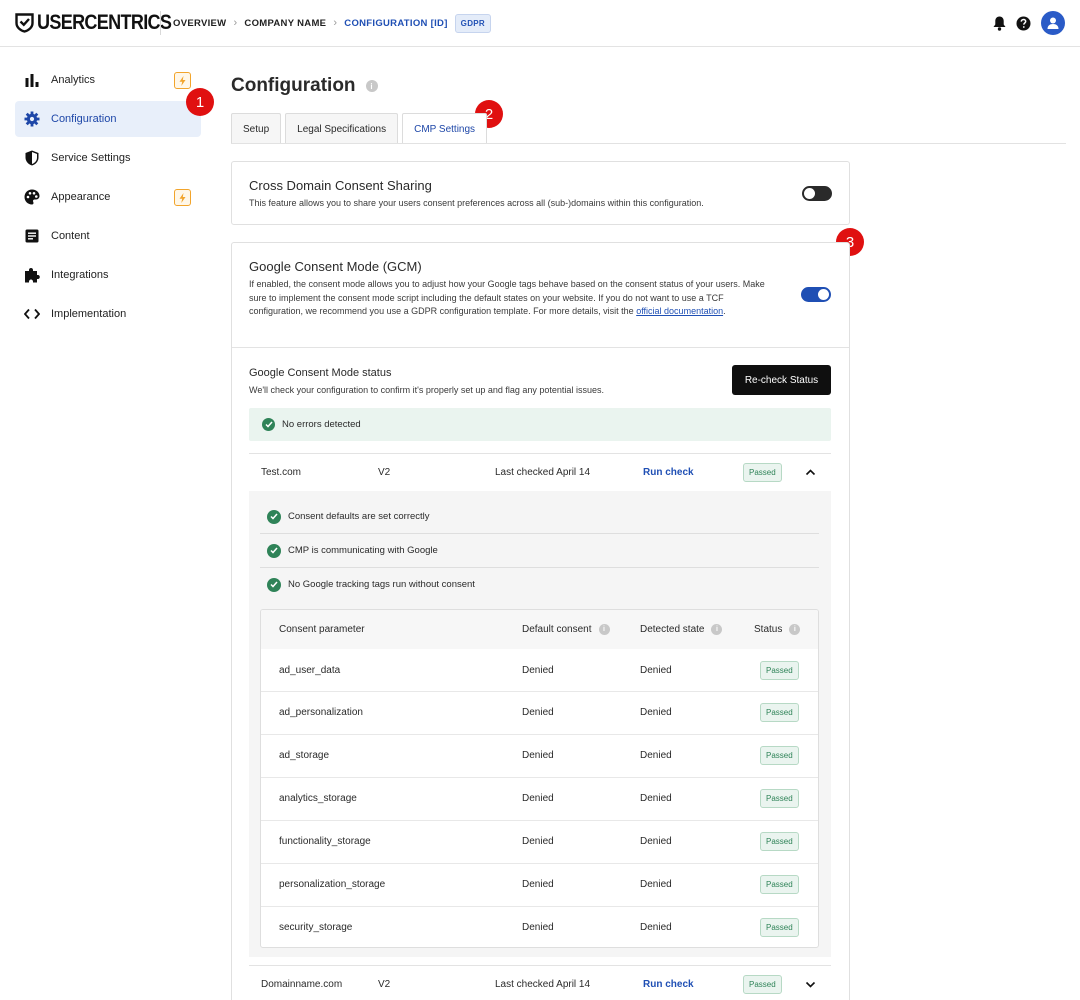  Describe the element at coordinates (1053, 23) in the screenshot. I see `user-avatar-icon` at that location.